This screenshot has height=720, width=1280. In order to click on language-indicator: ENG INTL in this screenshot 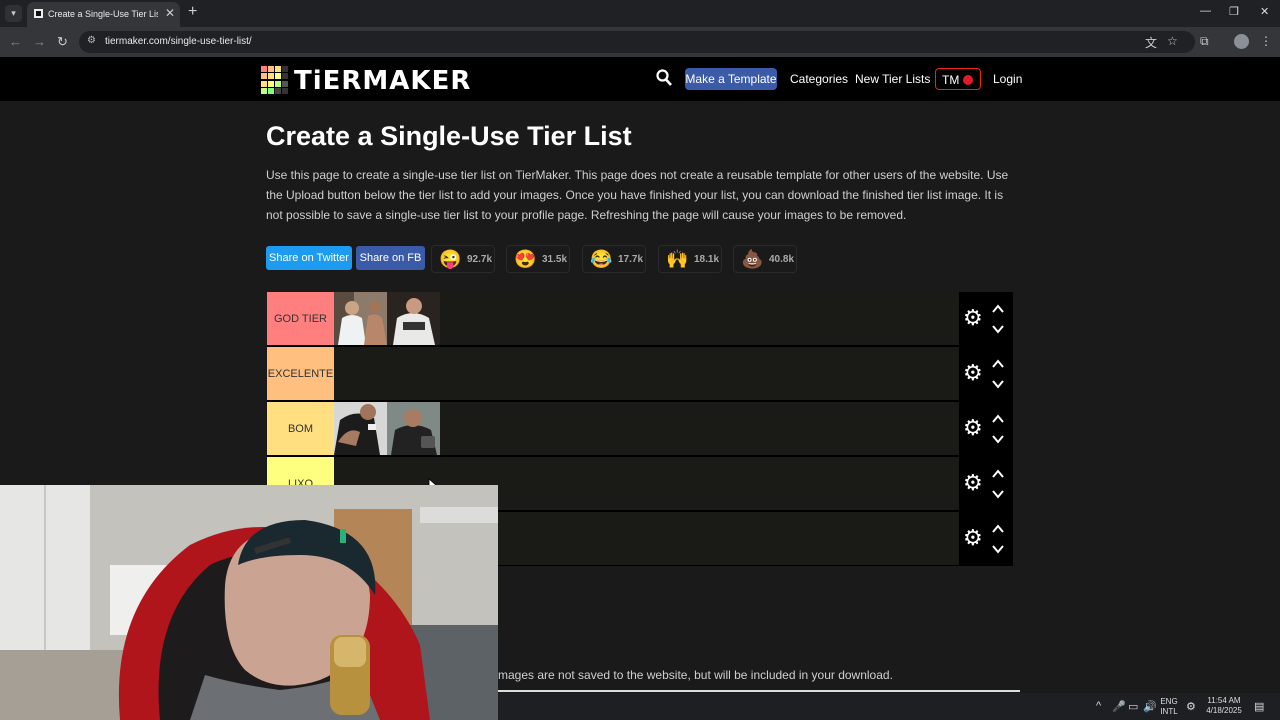, I will do `click(1169, 707)`.